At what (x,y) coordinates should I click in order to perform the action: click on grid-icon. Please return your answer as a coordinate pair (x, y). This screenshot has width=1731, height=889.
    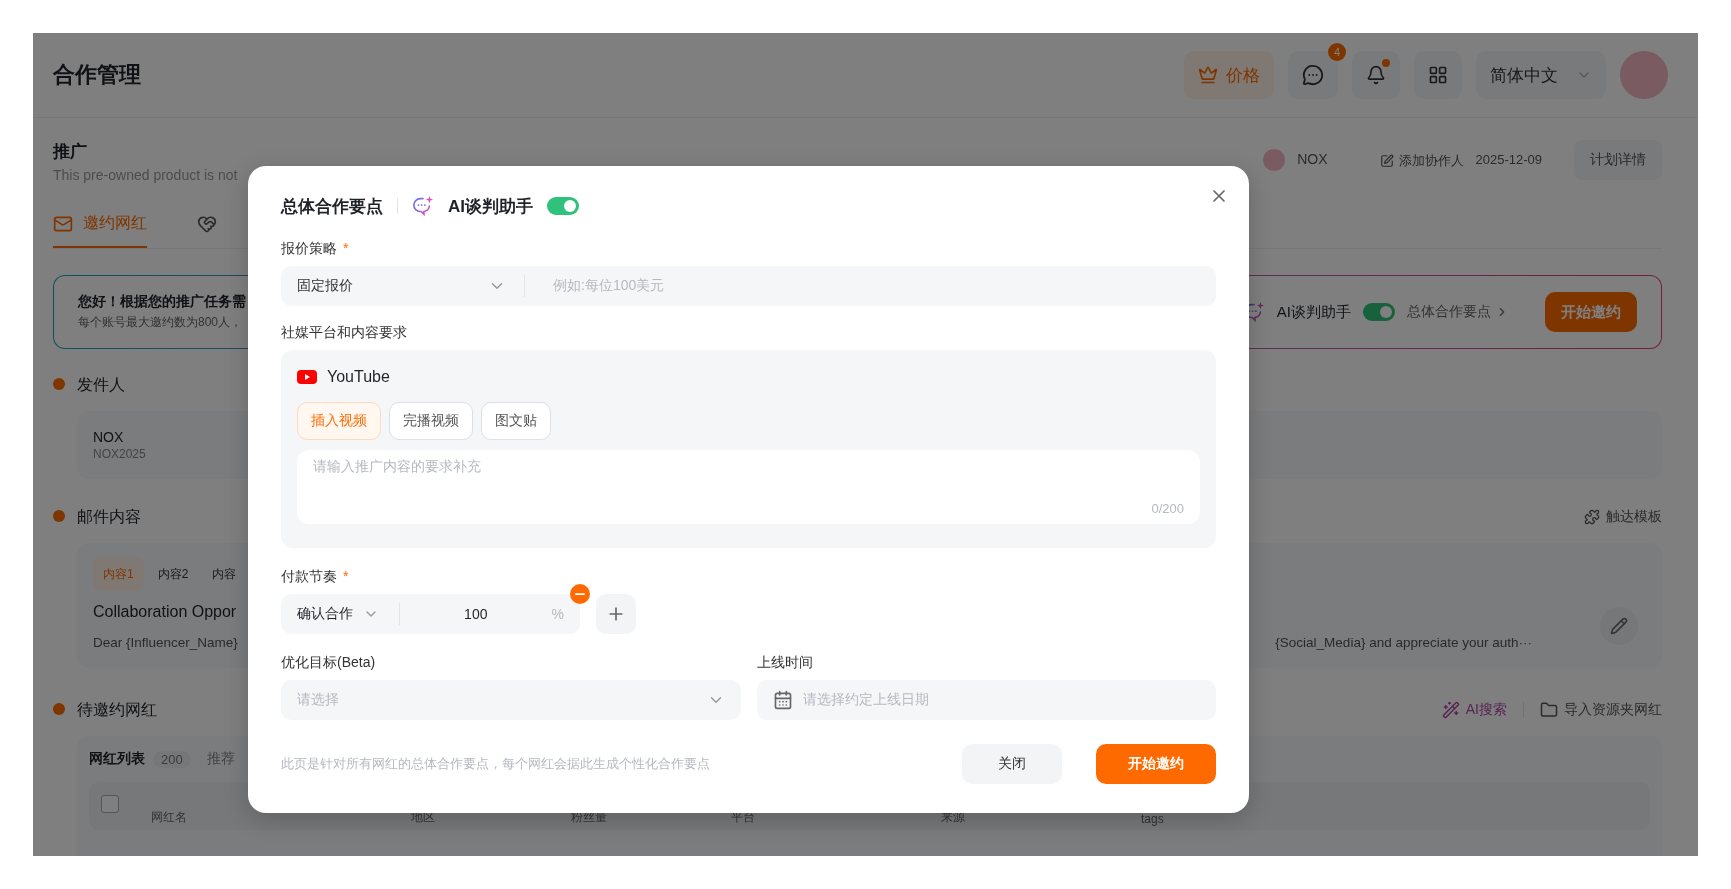
    Looking at the image, I should click on (1438, 75).